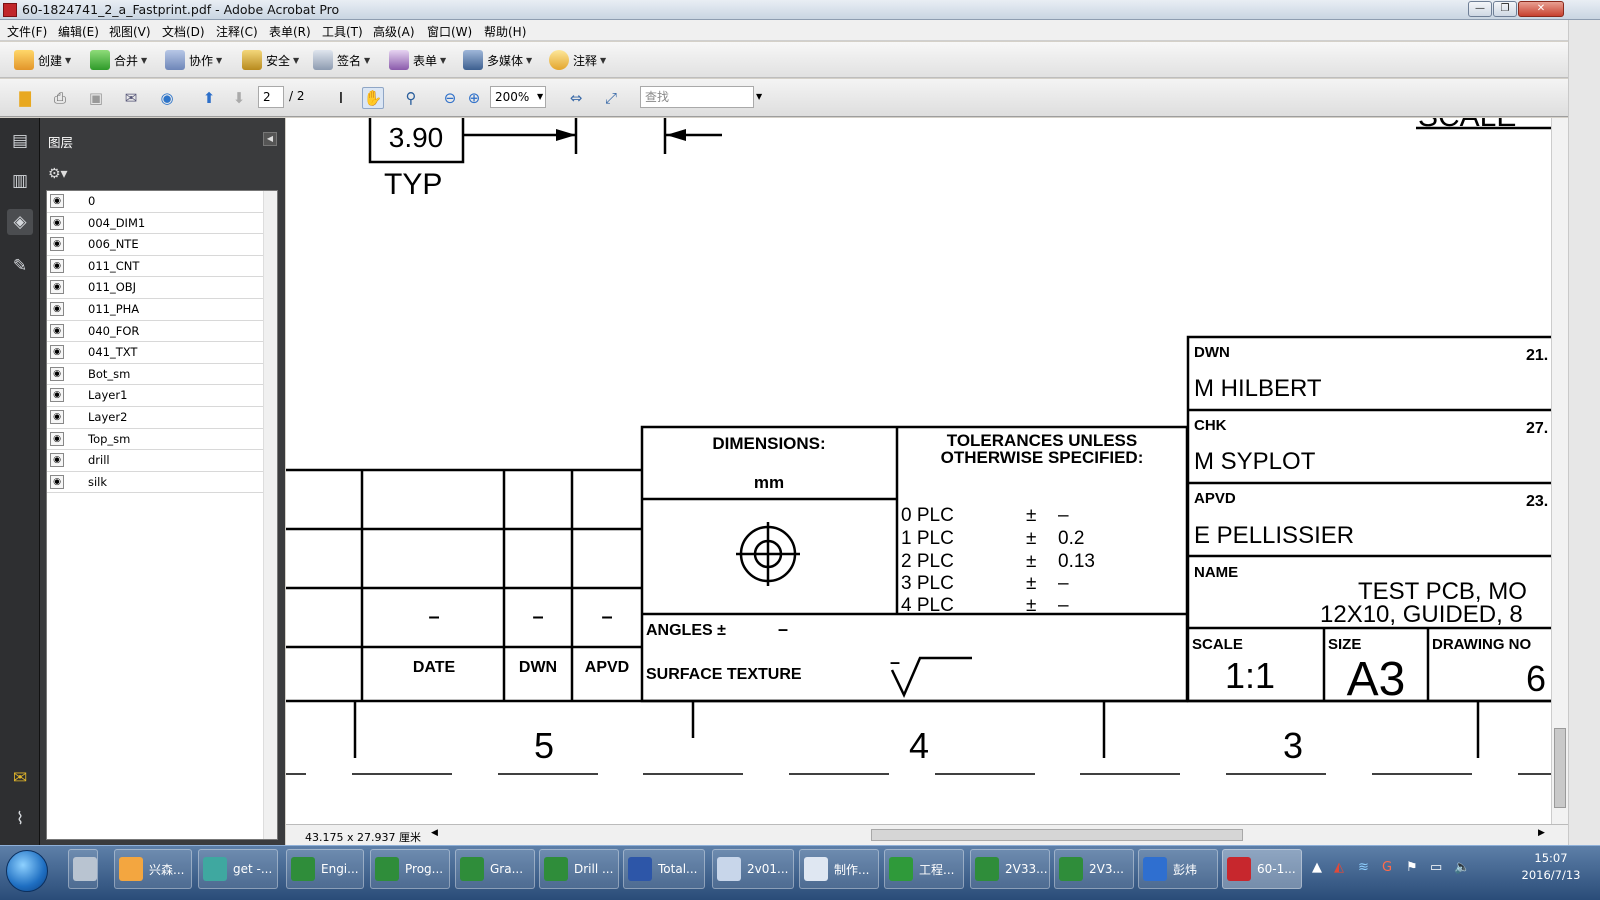 The image size is (1600, 900). I want to click on network-icon: ▭, so click(1436, 867).